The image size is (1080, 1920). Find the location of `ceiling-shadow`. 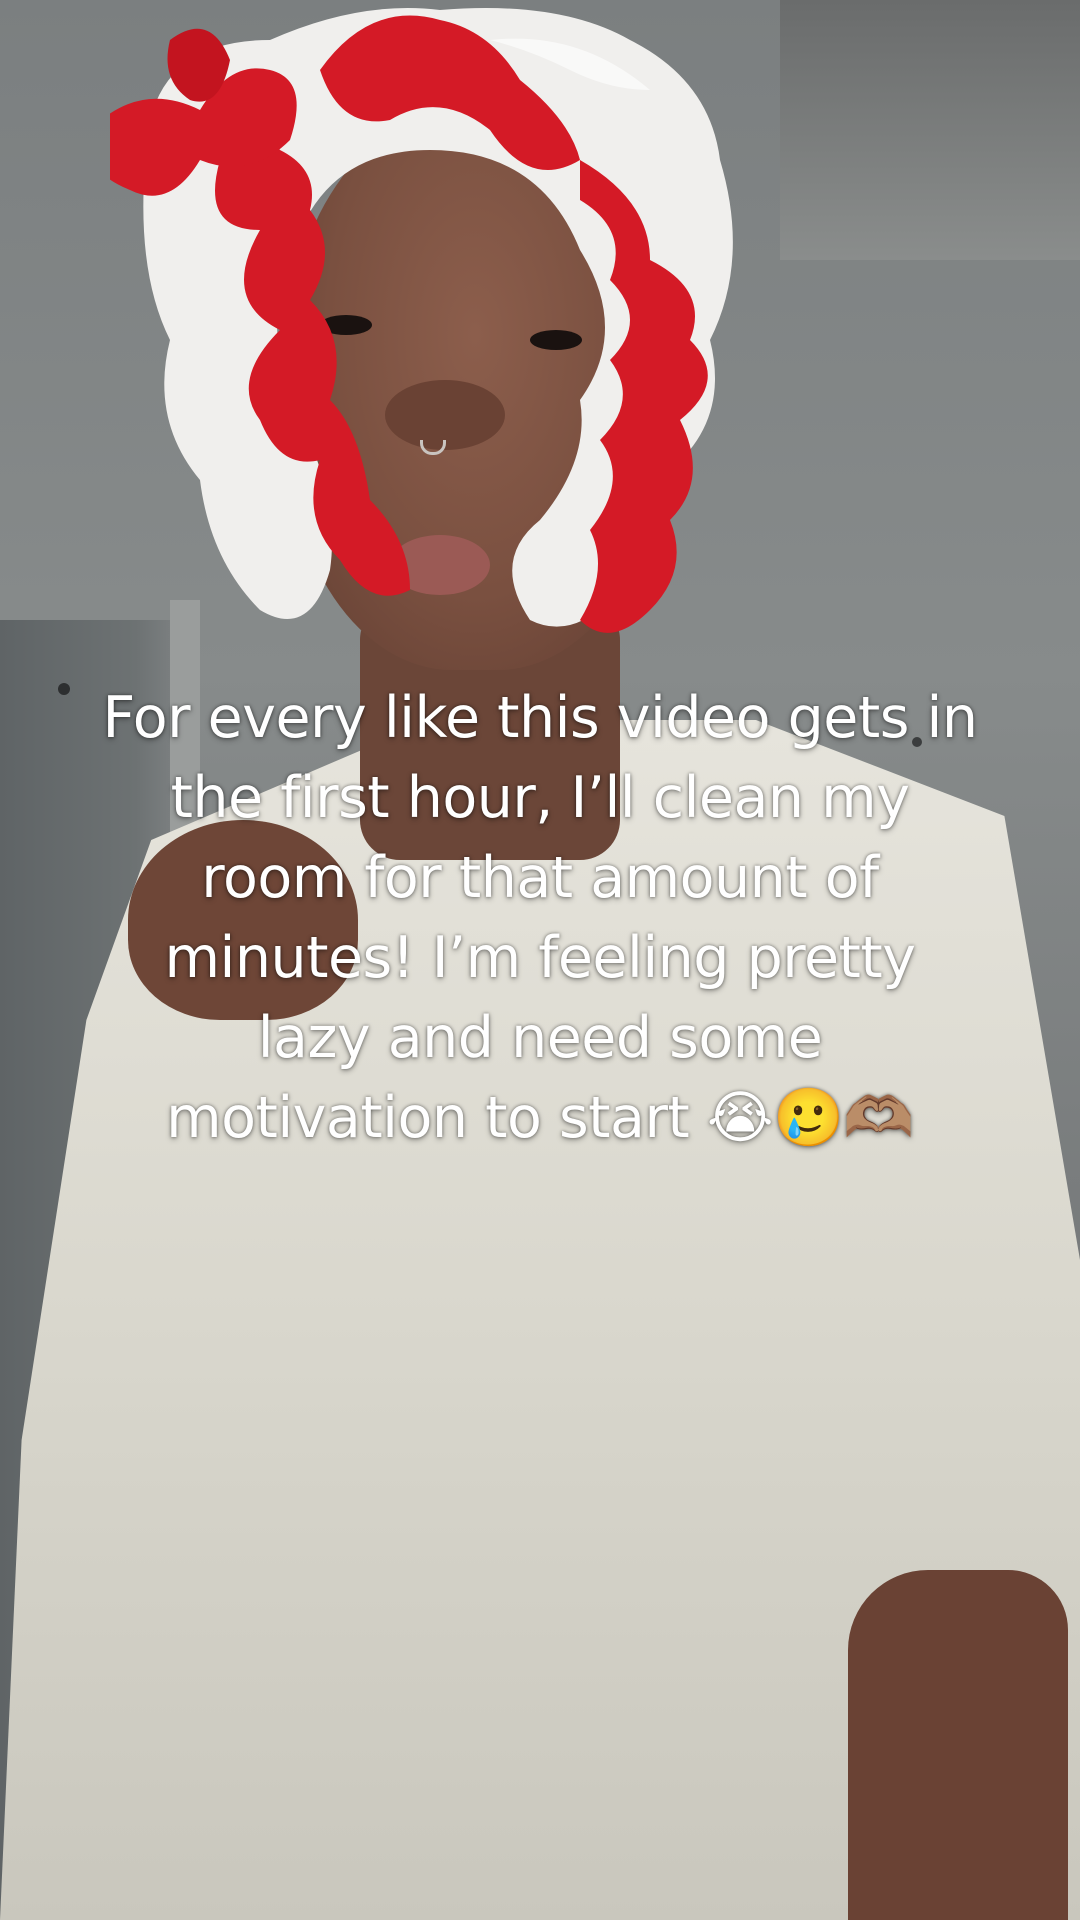

ceiling-shadow is located at coordinates (930, 130).